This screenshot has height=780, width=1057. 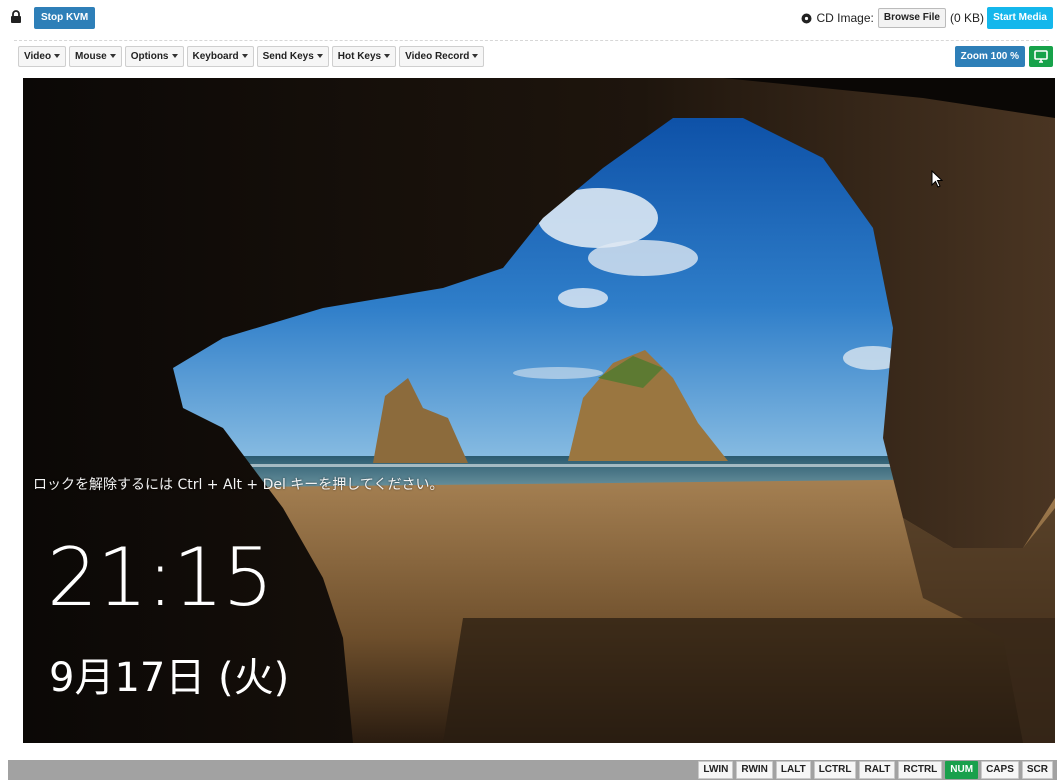 I want to click on menu-label: Video Record, so click(x=437, y=56).